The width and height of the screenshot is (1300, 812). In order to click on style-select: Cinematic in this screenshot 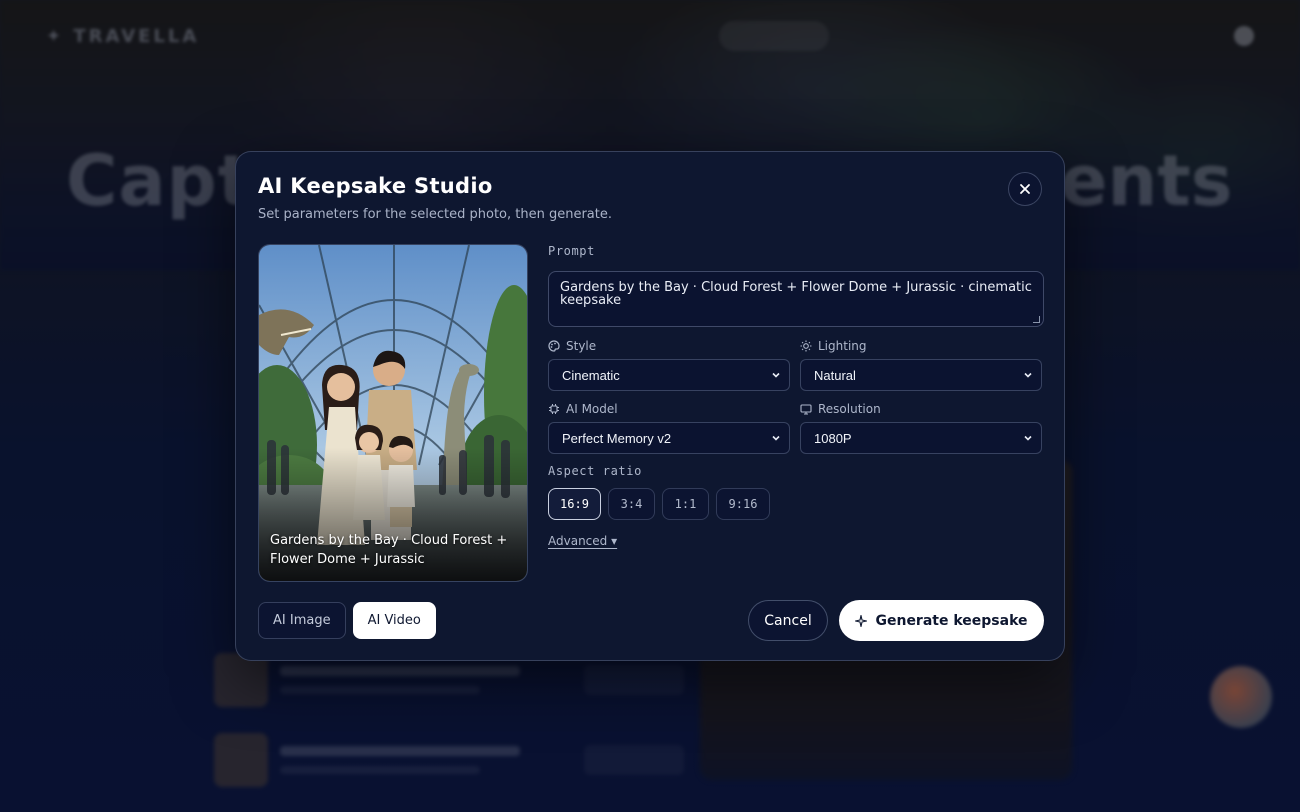, I will do `click(669, 375)`.